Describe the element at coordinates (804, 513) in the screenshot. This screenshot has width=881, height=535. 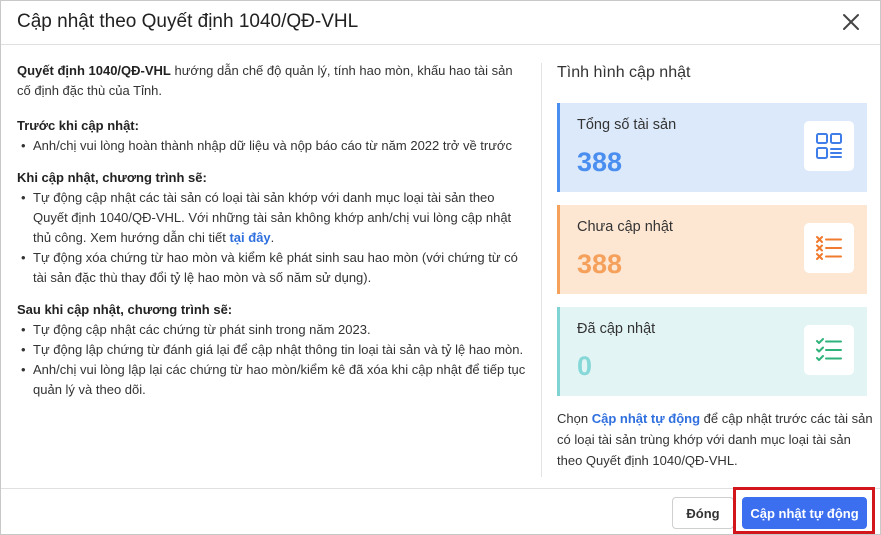
I see `auto-update-button: Cập nhật tự động` at that location.